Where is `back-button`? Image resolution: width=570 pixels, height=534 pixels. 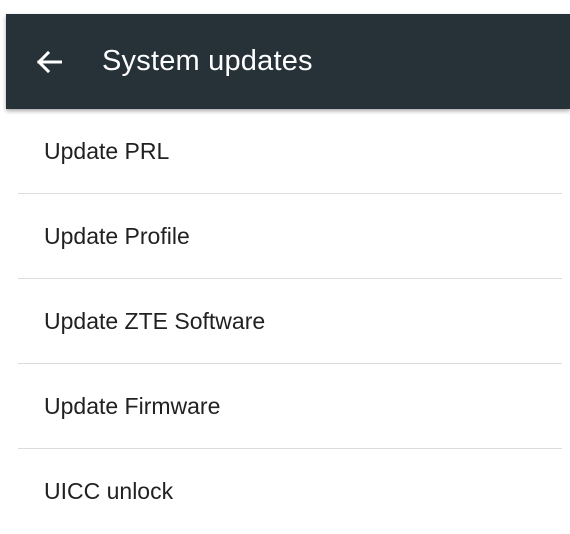
back-button is located at coordinates (42, 61).